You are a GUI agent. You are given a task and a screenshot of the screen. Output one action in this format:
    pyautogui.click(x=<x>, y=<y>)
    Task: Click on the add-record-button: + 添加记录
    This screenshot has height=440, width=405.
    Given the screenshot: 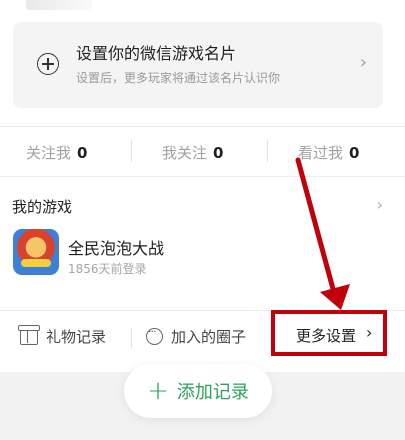 What is the action you would take?
    pyautogui.click(x=198, y=391)
    